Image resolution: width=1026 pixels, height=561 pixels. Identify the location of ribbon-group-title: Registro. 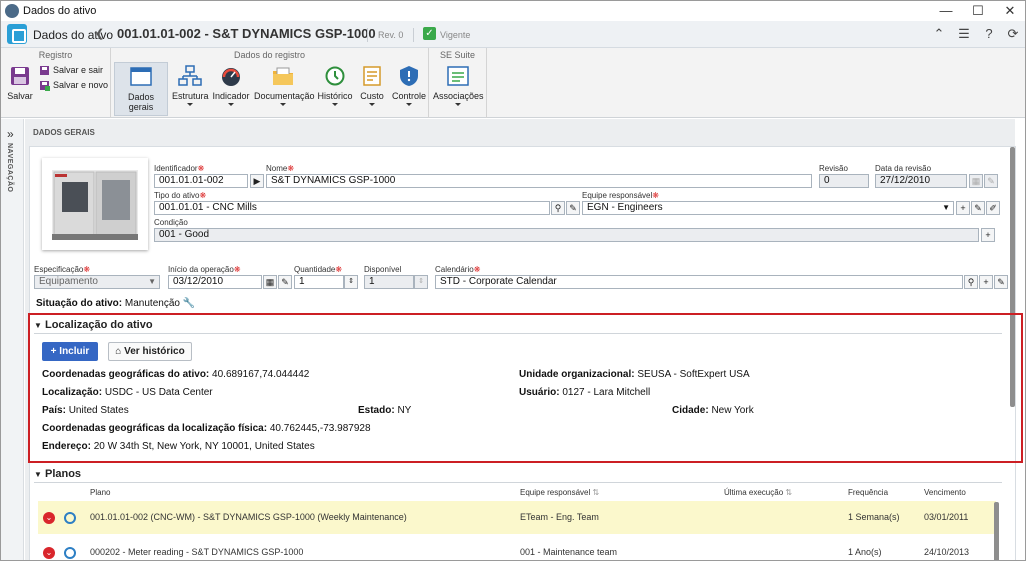
(55, 55).